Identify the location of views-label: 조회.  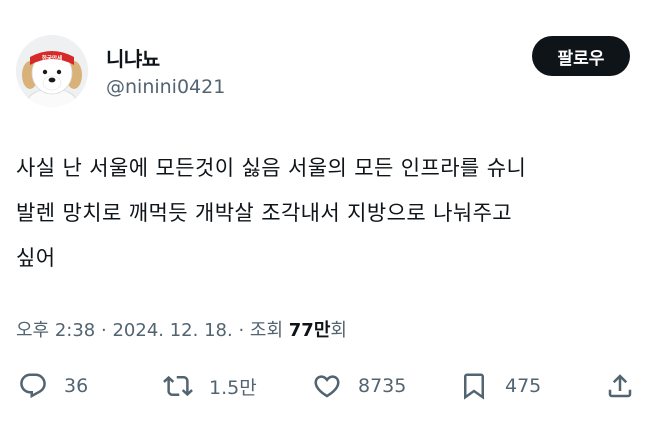
(266, 330).